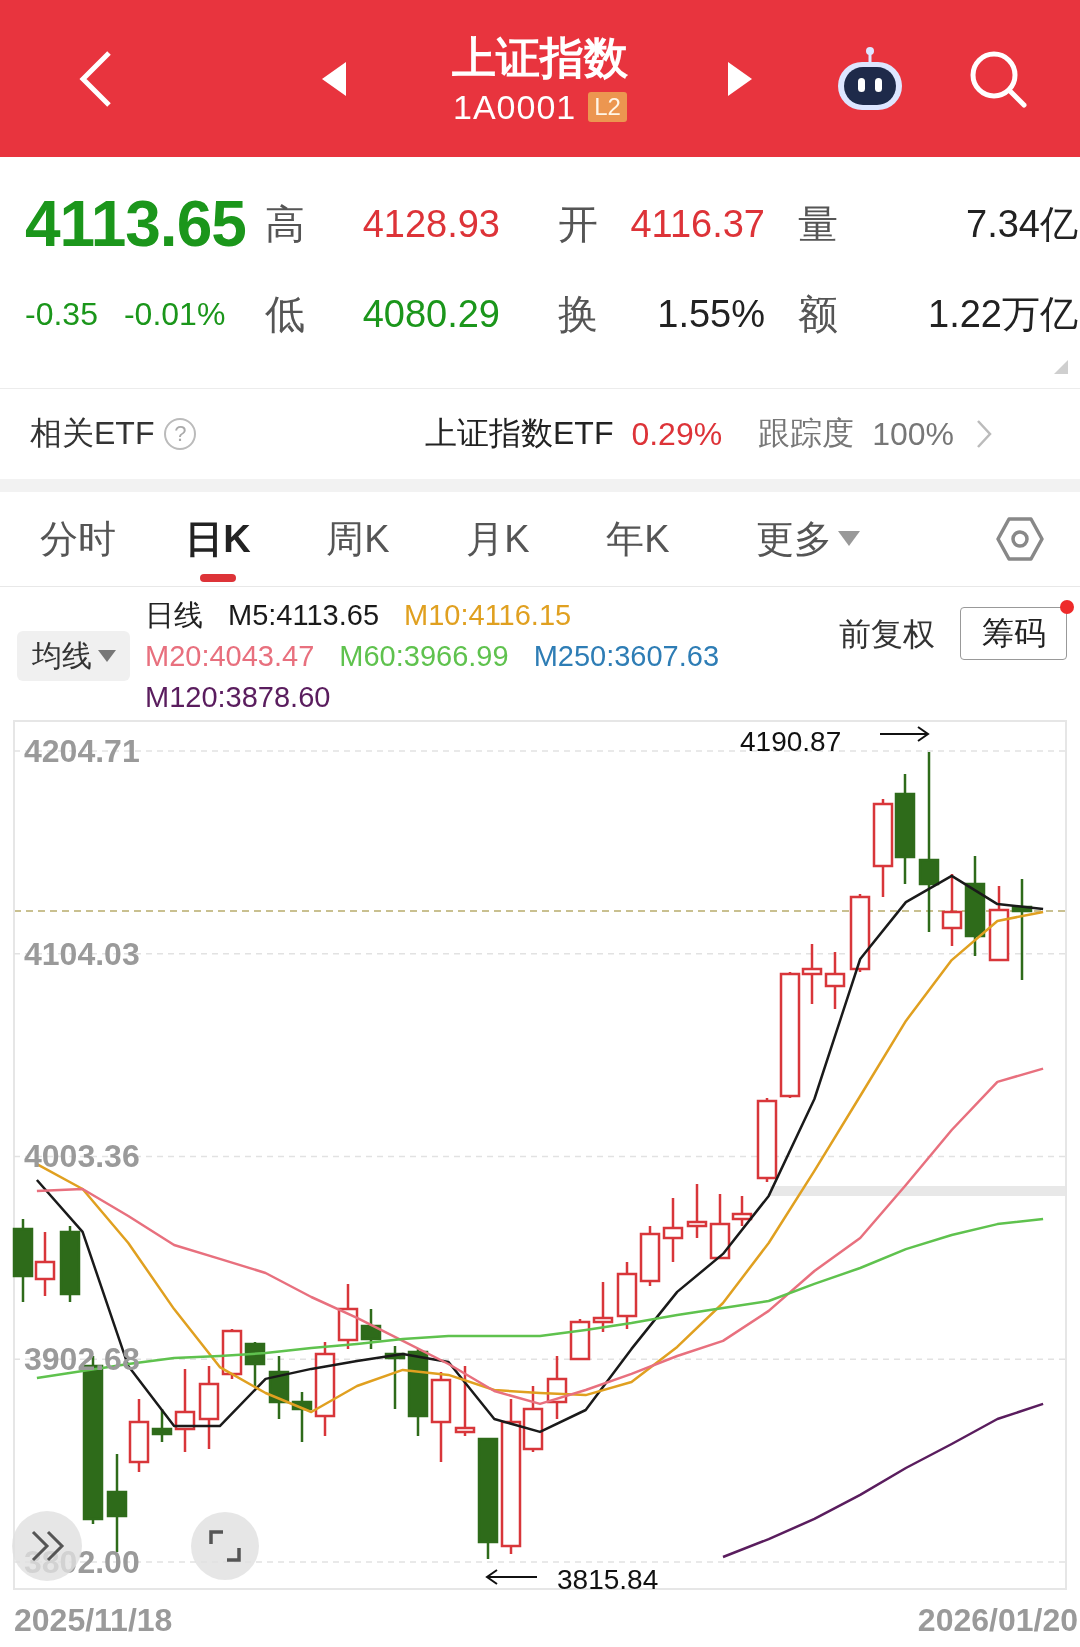 This screenshot has height=1647, width=1080. What do you see at coordinates (285, 224) in the screenshot?
I see `stat-label: 高` at bounding box center [285, 224].